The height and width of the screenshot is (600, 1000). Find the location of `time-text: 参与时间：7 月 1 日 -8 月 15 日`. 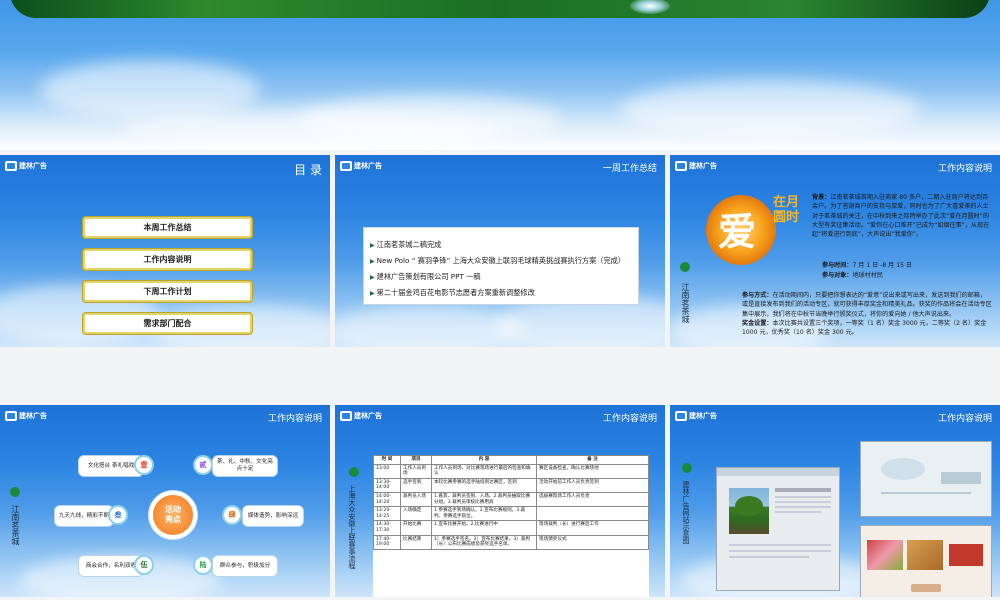

time-text: 参与时间：7 月 1 日 -8 月 15 日 is located at coordinates (867, 265).